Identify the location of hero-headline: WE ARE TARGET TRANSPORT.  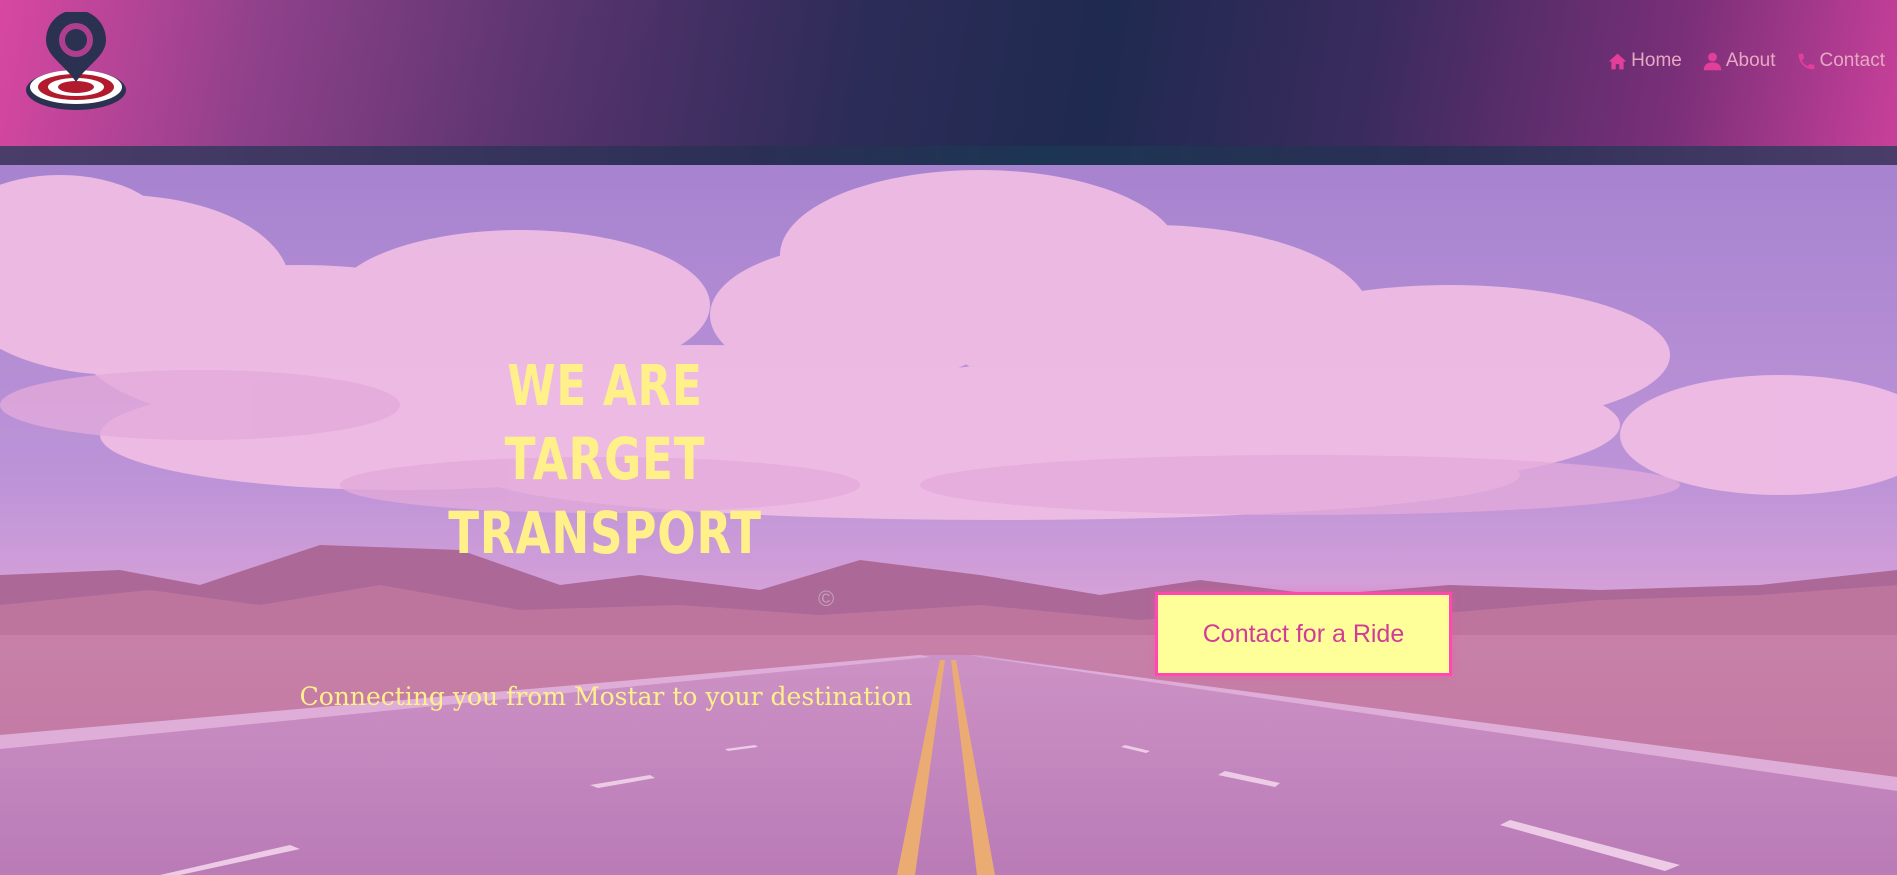
(604, 461).